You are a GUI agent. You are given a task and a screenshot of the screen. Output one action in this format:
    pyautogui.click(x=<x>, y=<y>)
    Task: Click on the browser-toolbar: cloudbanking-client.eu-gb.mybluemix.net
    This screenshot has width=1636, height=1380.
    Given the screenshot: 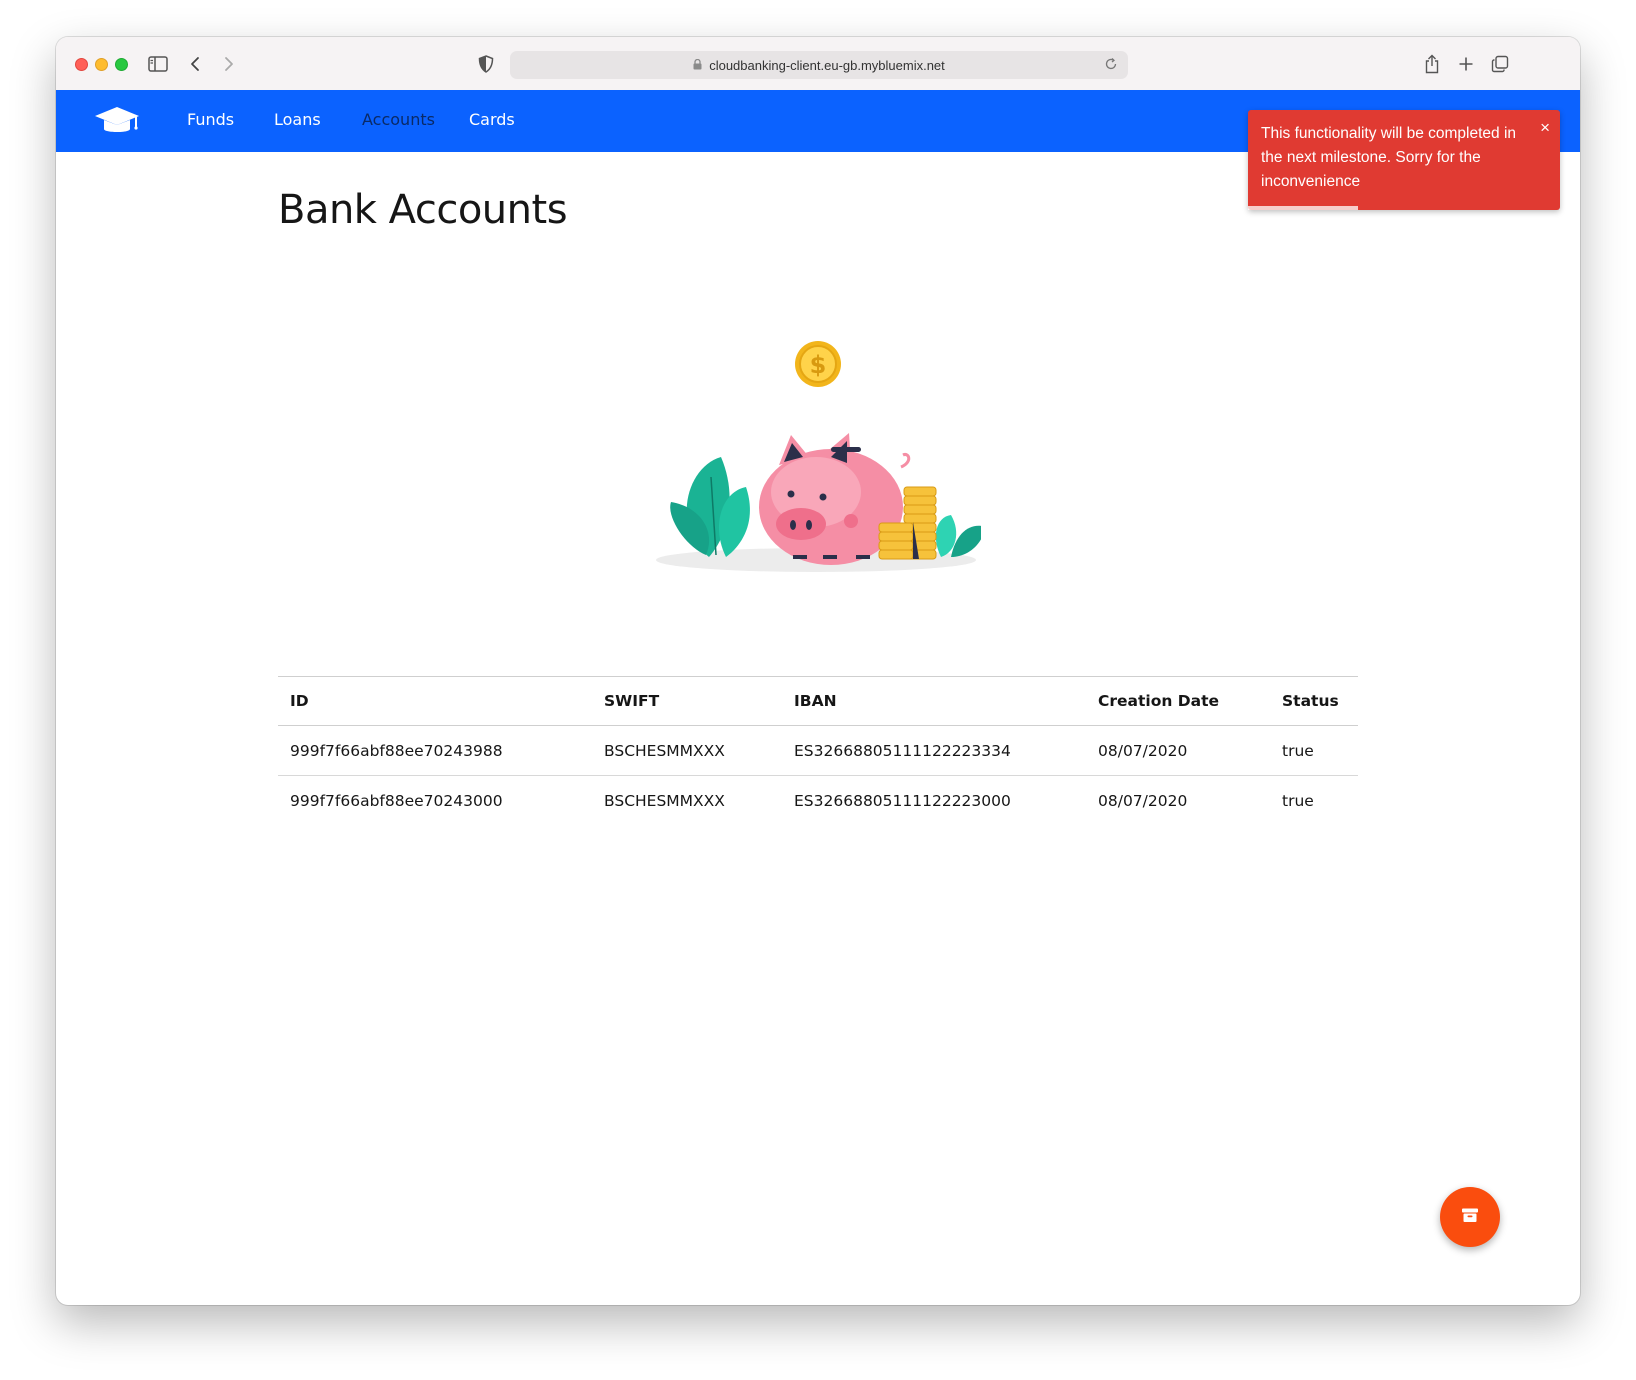 What is the action you would take?
    pyautogui.click(x=818, y=64)
    